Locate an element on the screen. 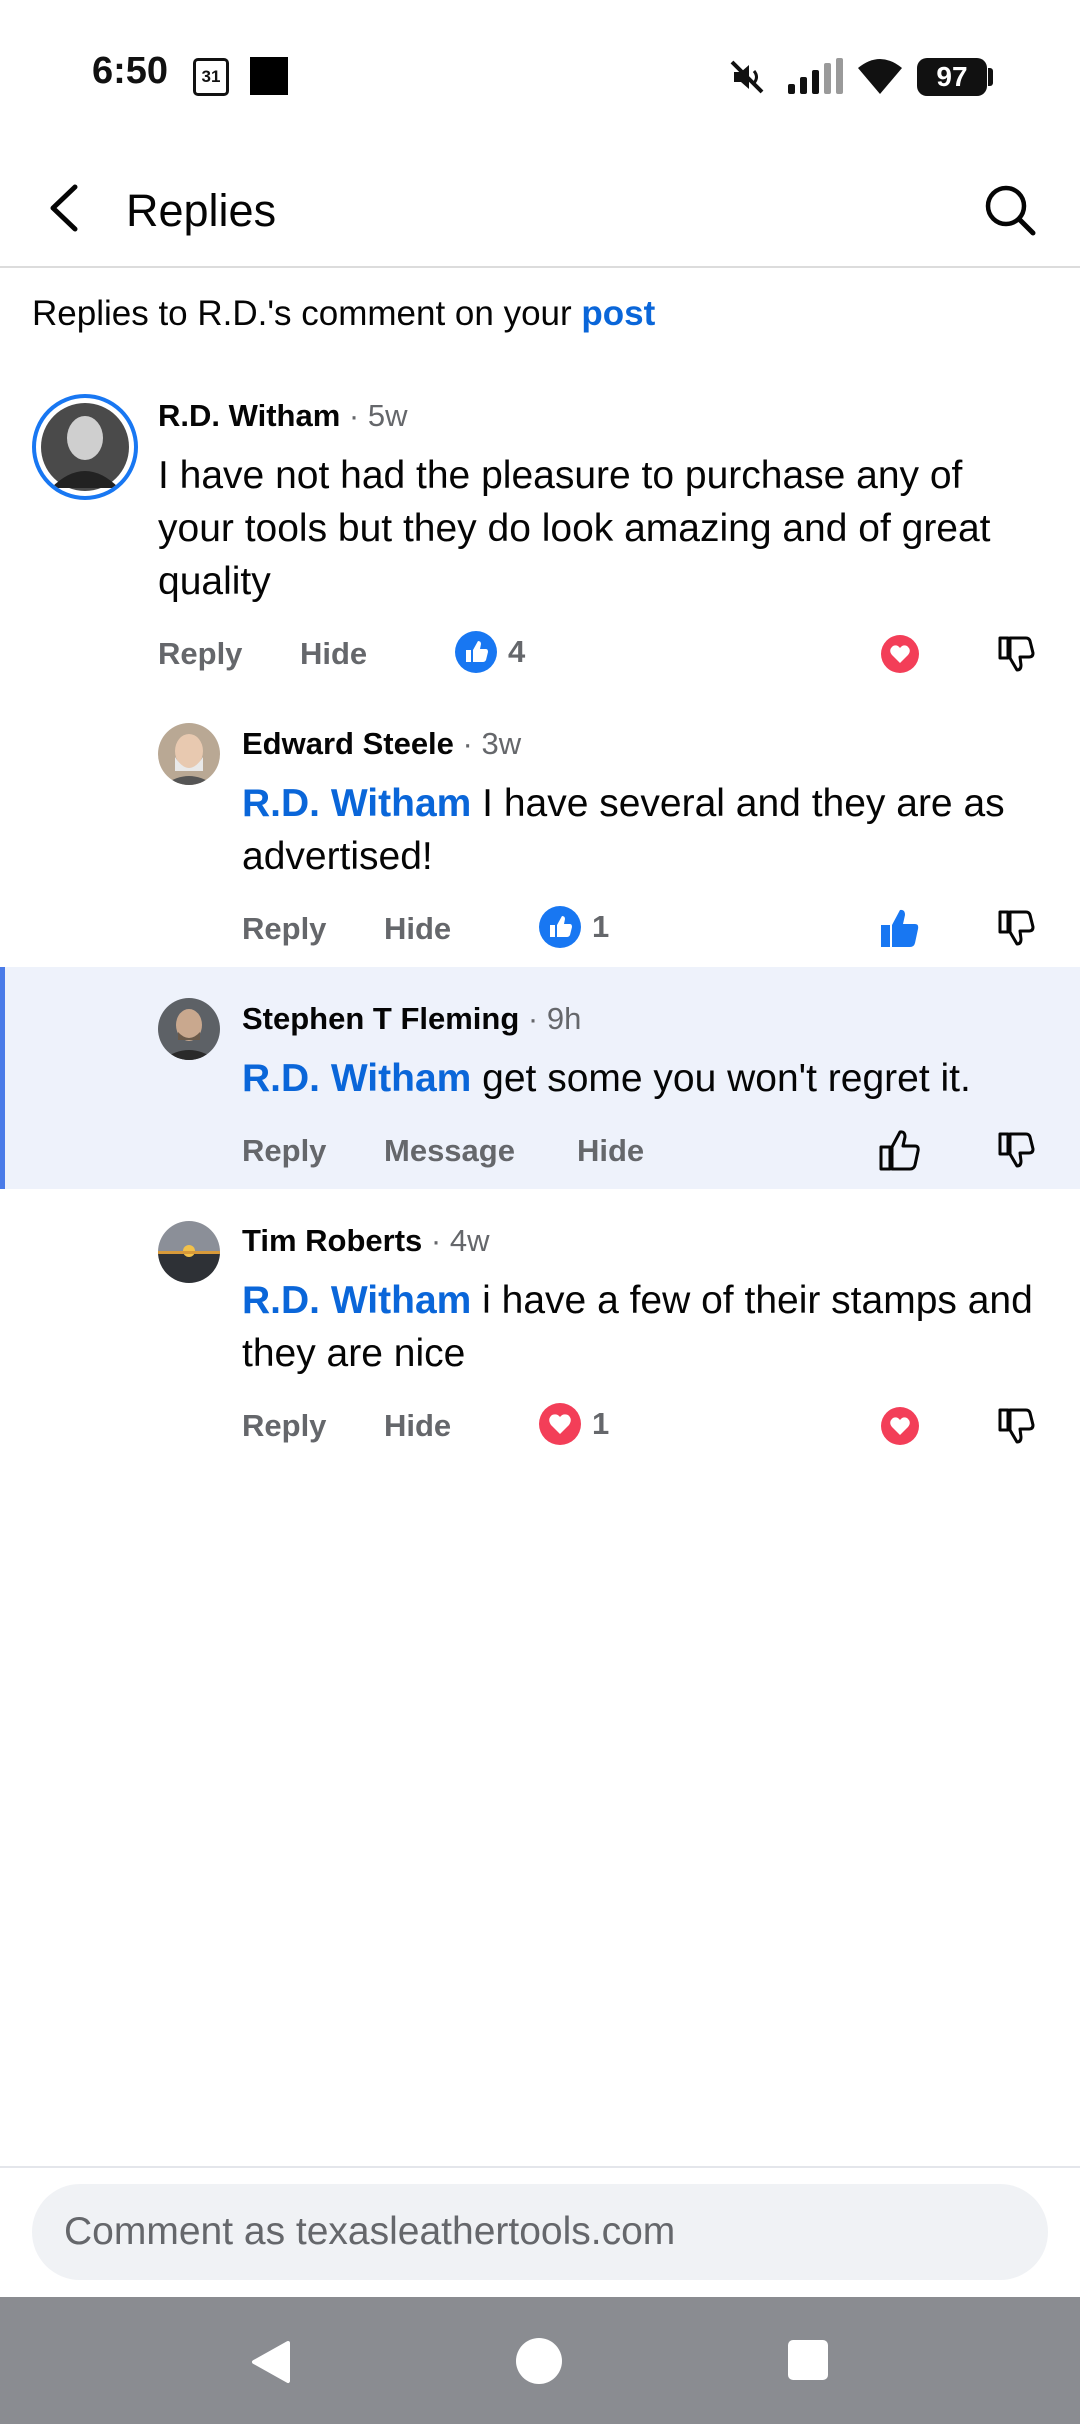 Image resolution: width=1080 pixels, height=2424 pixels. nav-recents-button is located at coordinates (808, 2360).